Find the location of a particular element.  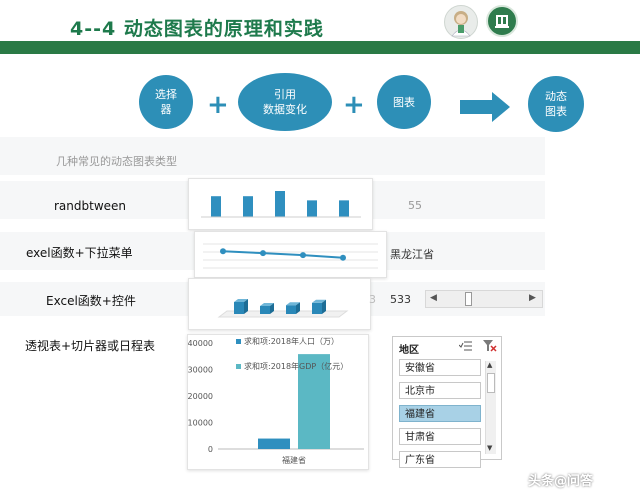

watermark-logo-icon is located at coordinates (513, 481).